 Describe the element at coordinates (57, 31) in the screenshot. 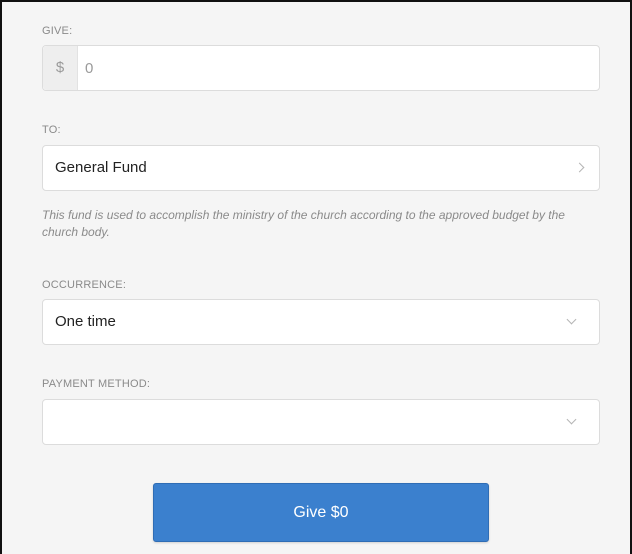

I see `give-label: GIVE:` at that location.